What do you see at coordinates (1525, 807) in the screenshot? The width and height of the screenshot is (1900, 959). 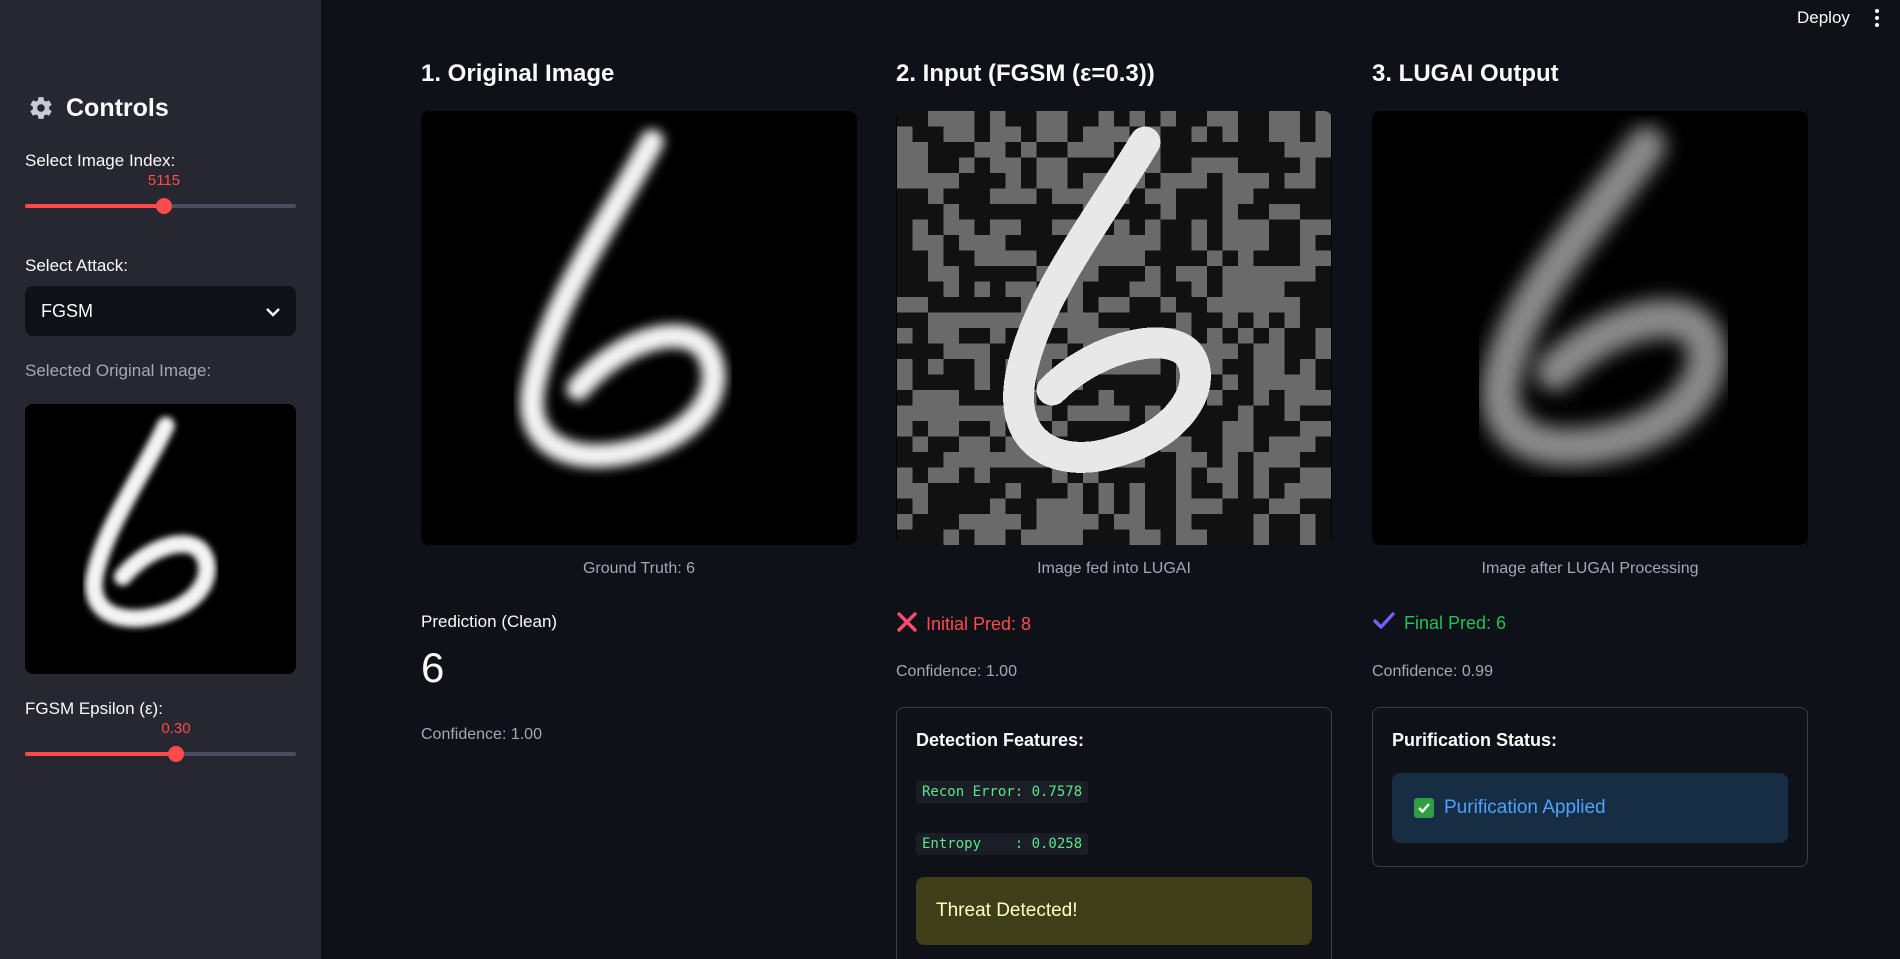 I see `purification-alert-text: Purification Applied` at bounding box center [1525, 807].